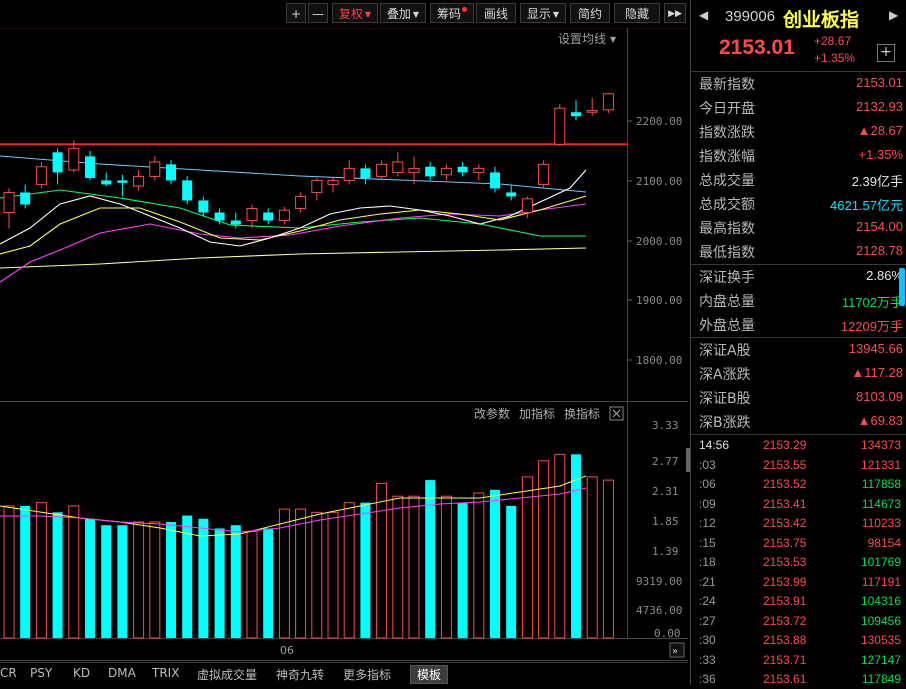 This screenshot has height=689, width=906. What do you see at coordinates (637, 13) in the screenshot?
I see `yincang-button: 隐藏` at bounding box center [637, 13].